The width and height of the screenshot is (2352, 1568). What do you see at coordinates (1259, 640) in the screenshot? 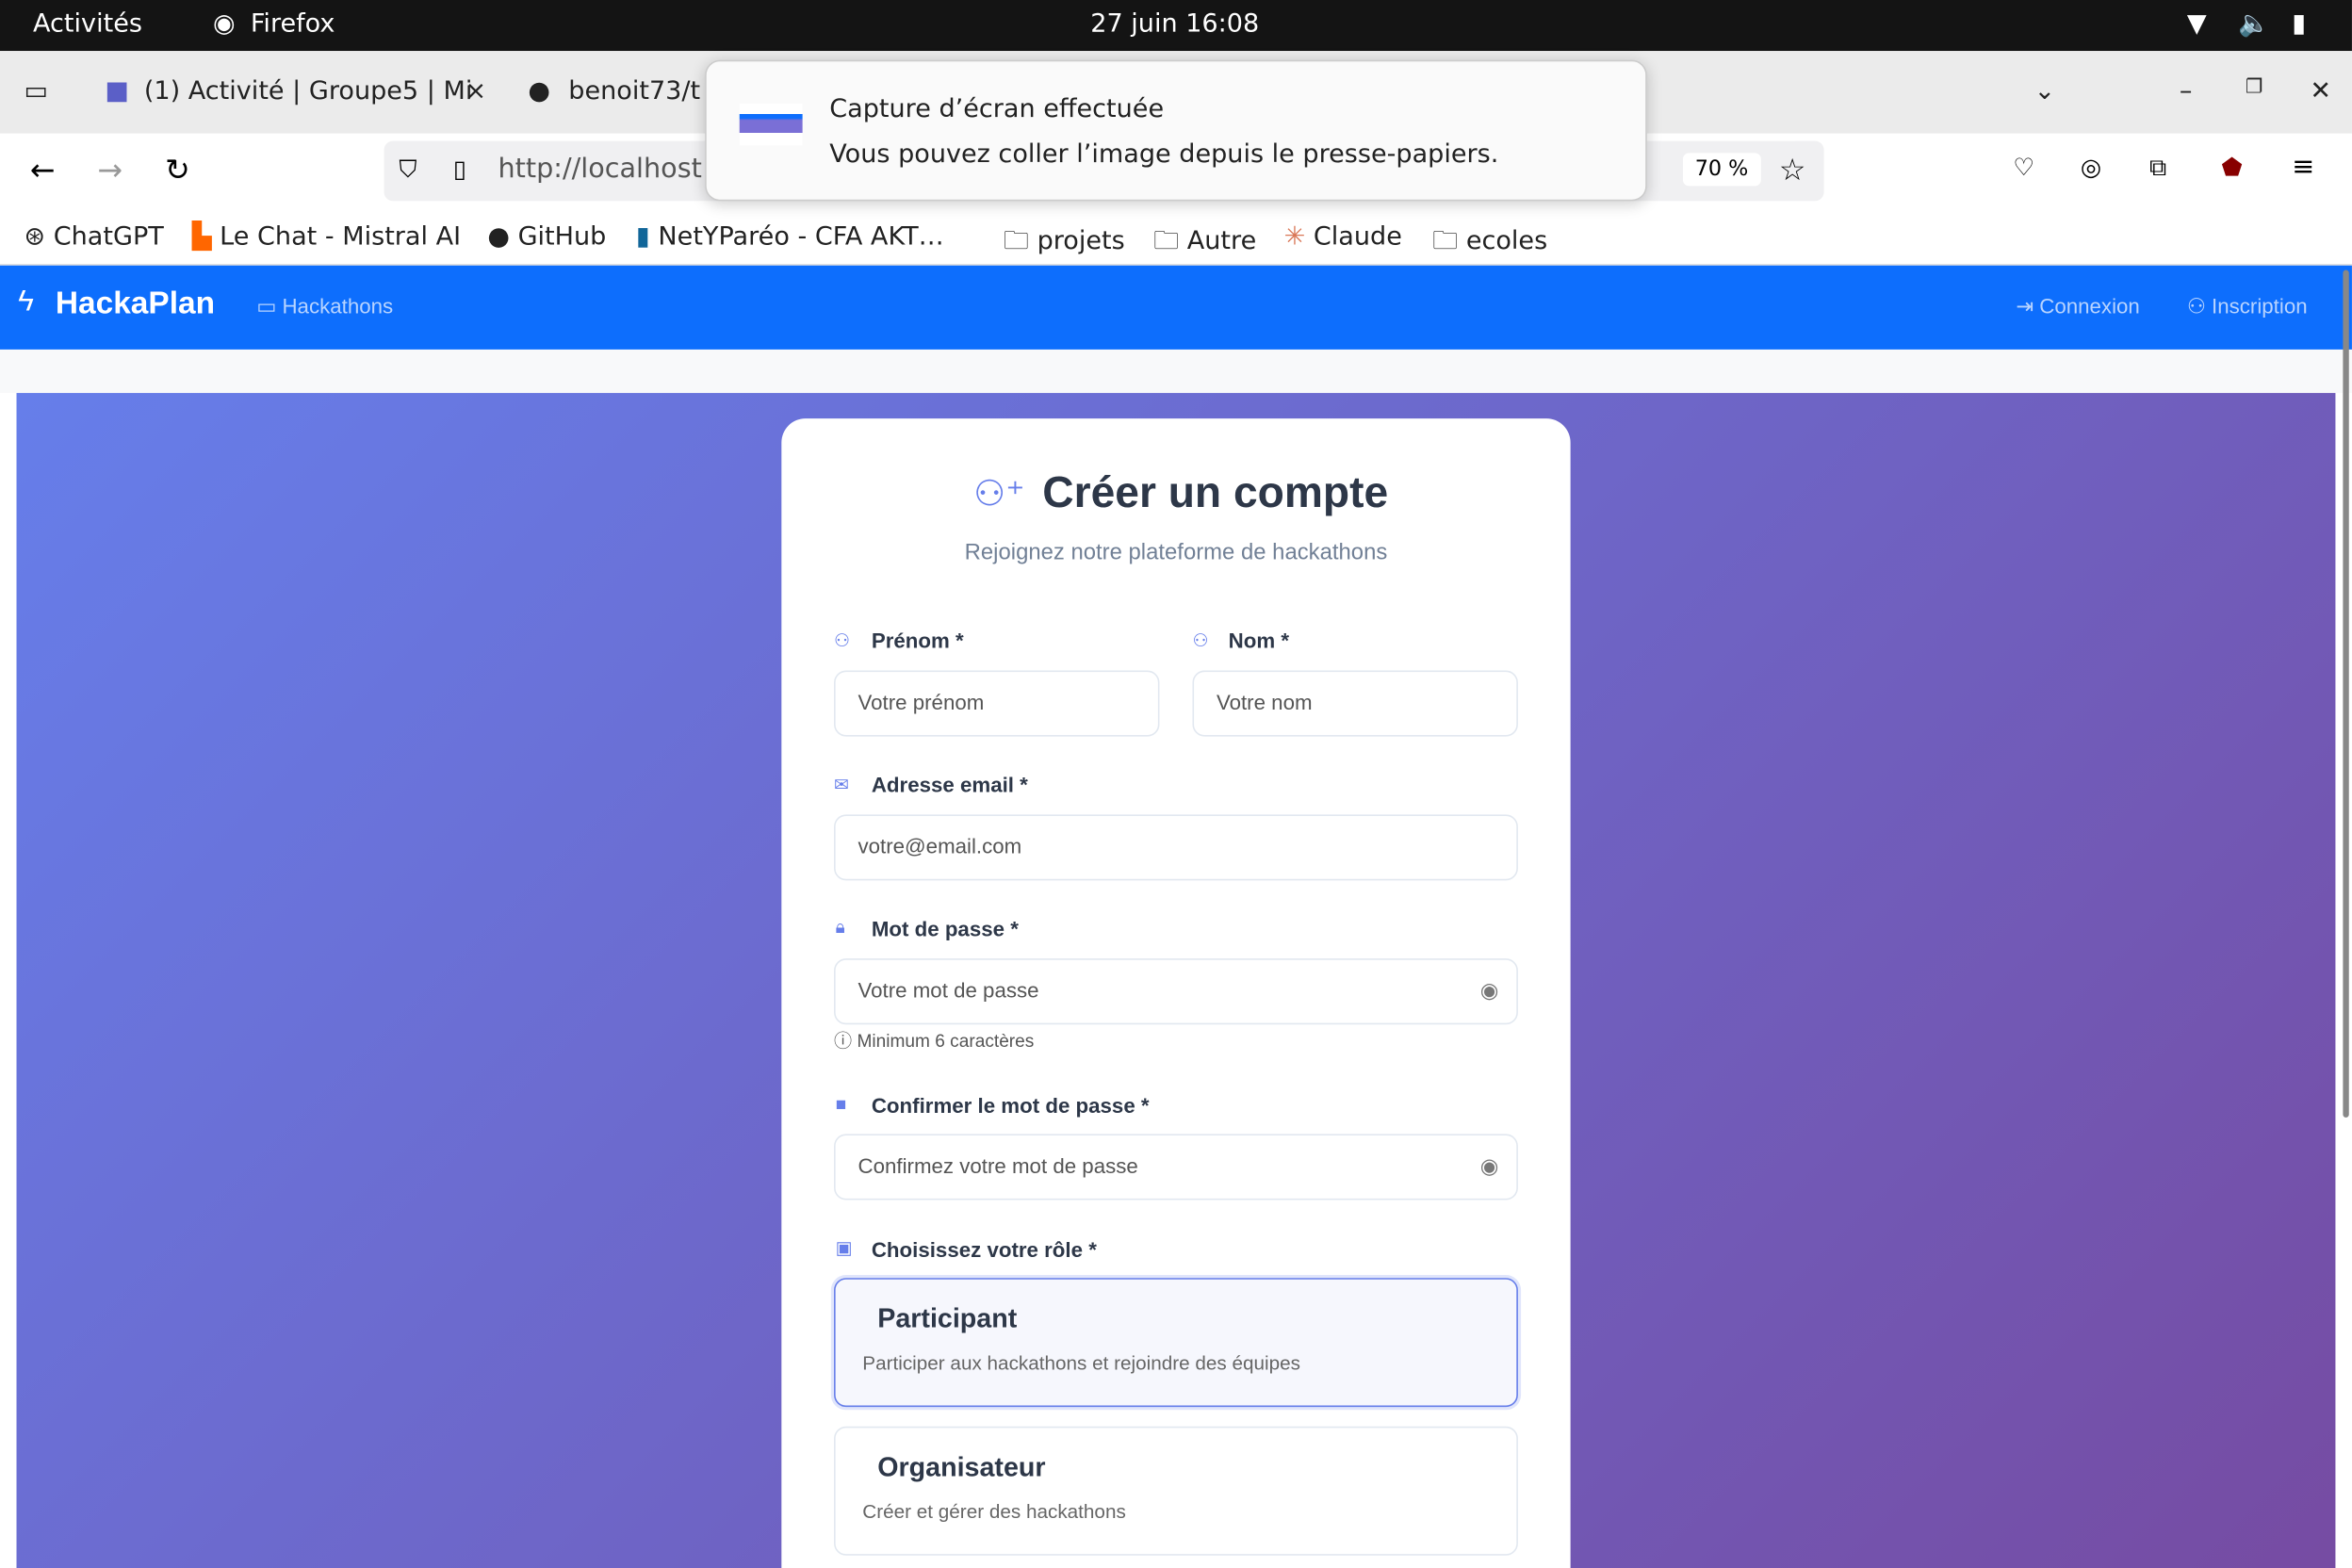
I see `last-name-label: Nom *` at bounding box center [1259, 640].